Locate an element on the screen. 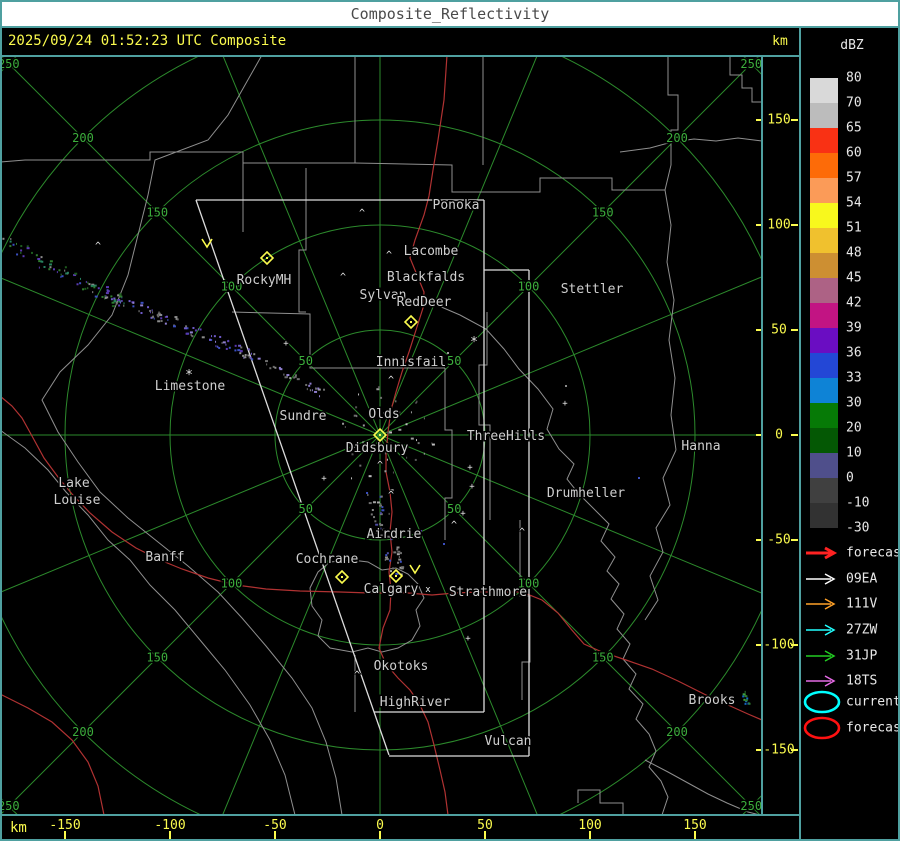 Image resolution: width=900 pixels, height=841 pixels. city-label-airdrie: Airdrie is located at coordinates (394, 534).